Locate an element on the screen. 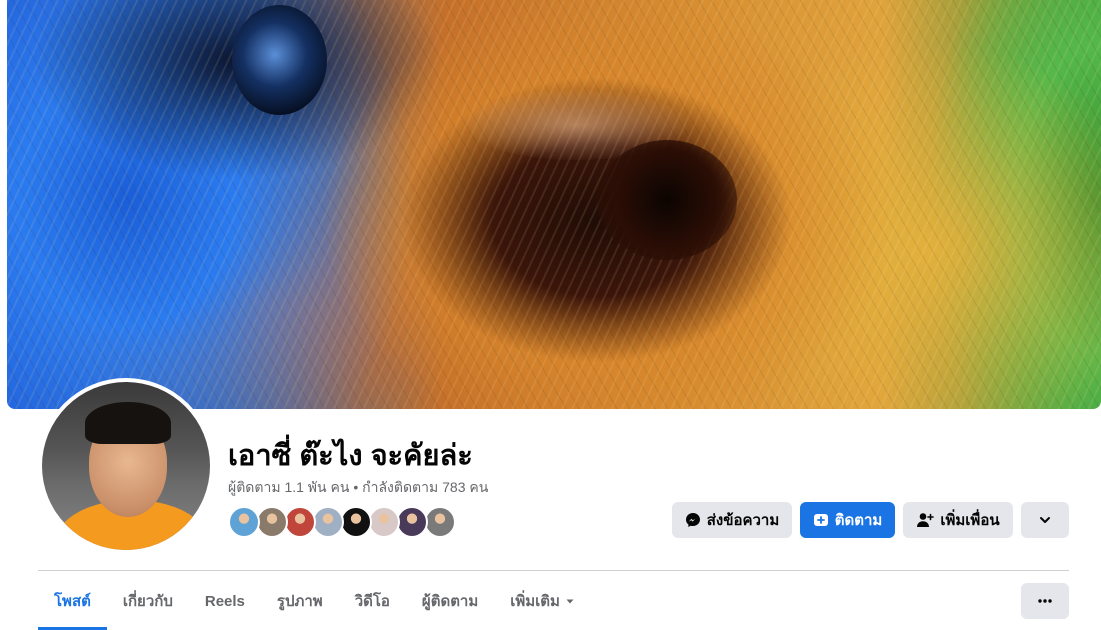 The image size is (1101, 630). avatar-hair is located at coordinates (128, 423).